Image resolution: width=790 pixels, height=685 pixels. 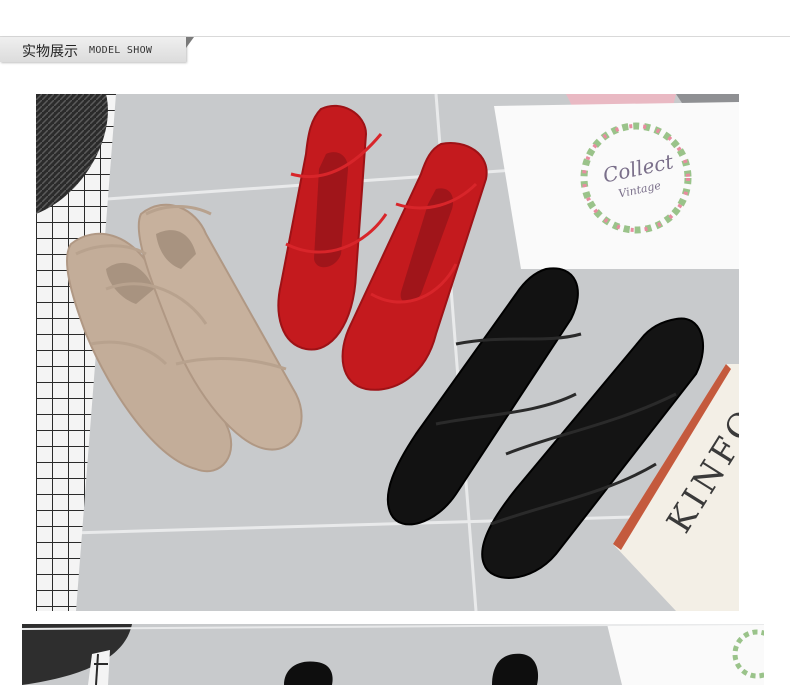 I want to click on product-photo-second, so click(x=393, y=654).